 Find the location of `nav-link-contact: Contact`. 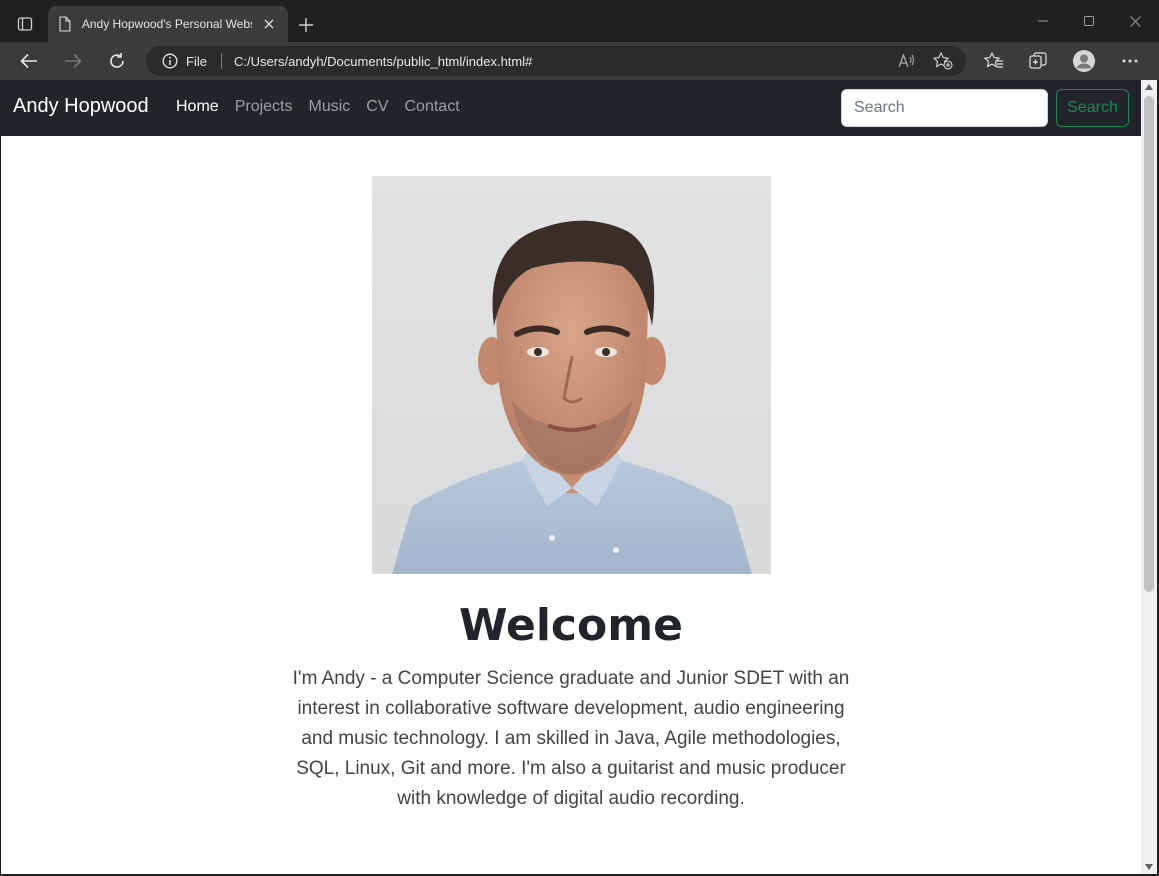

nav-link-contact: Contact is located at coordinates (432, 107).